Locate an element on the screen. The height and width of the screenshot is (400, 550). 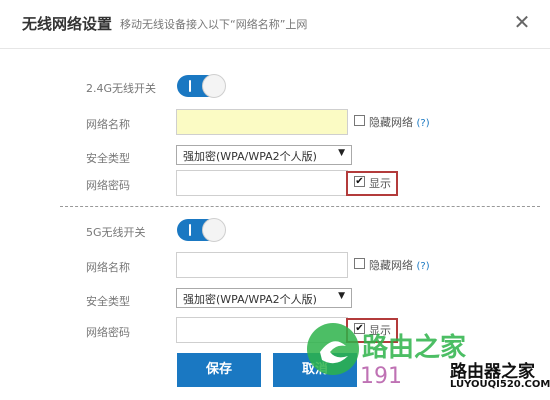
select-5g-security-value: 强加密(WPA/WPA2个人版) is located at coordinates (250, 299).